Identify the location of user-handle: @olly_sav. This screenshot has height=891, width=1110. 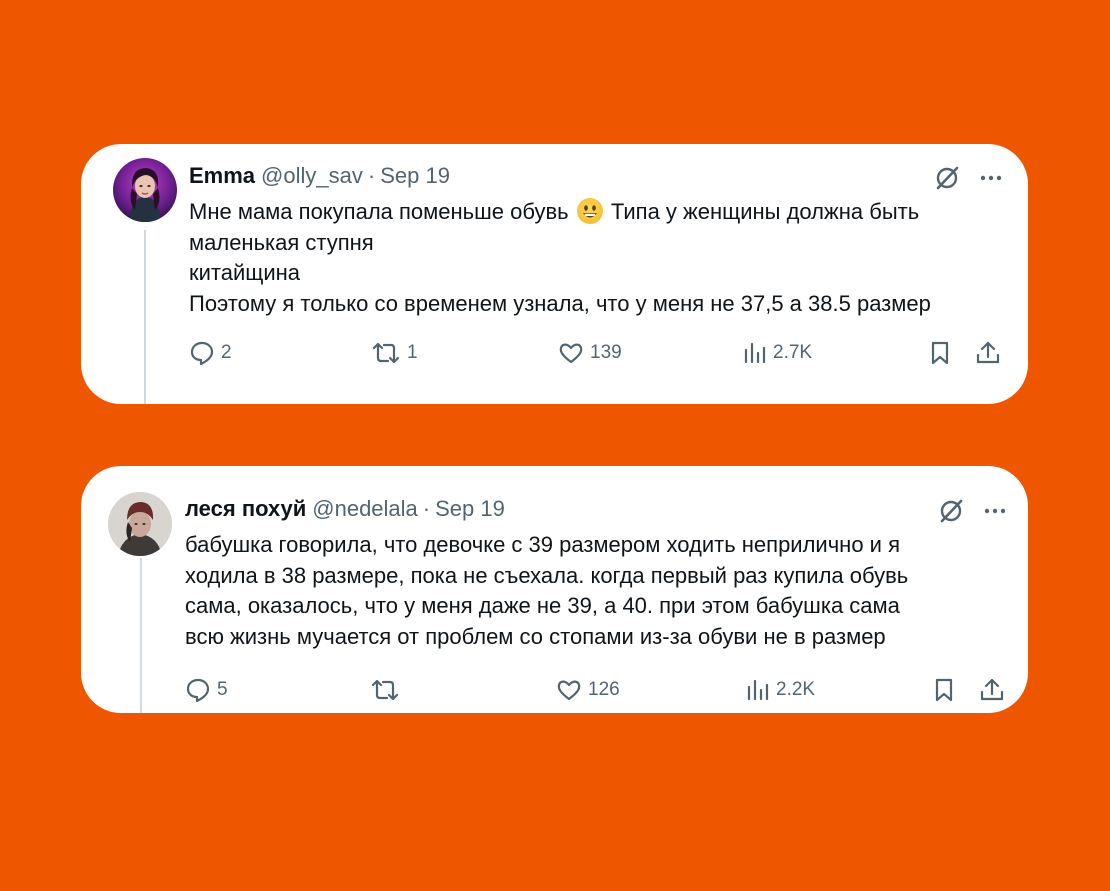
(312, 176).